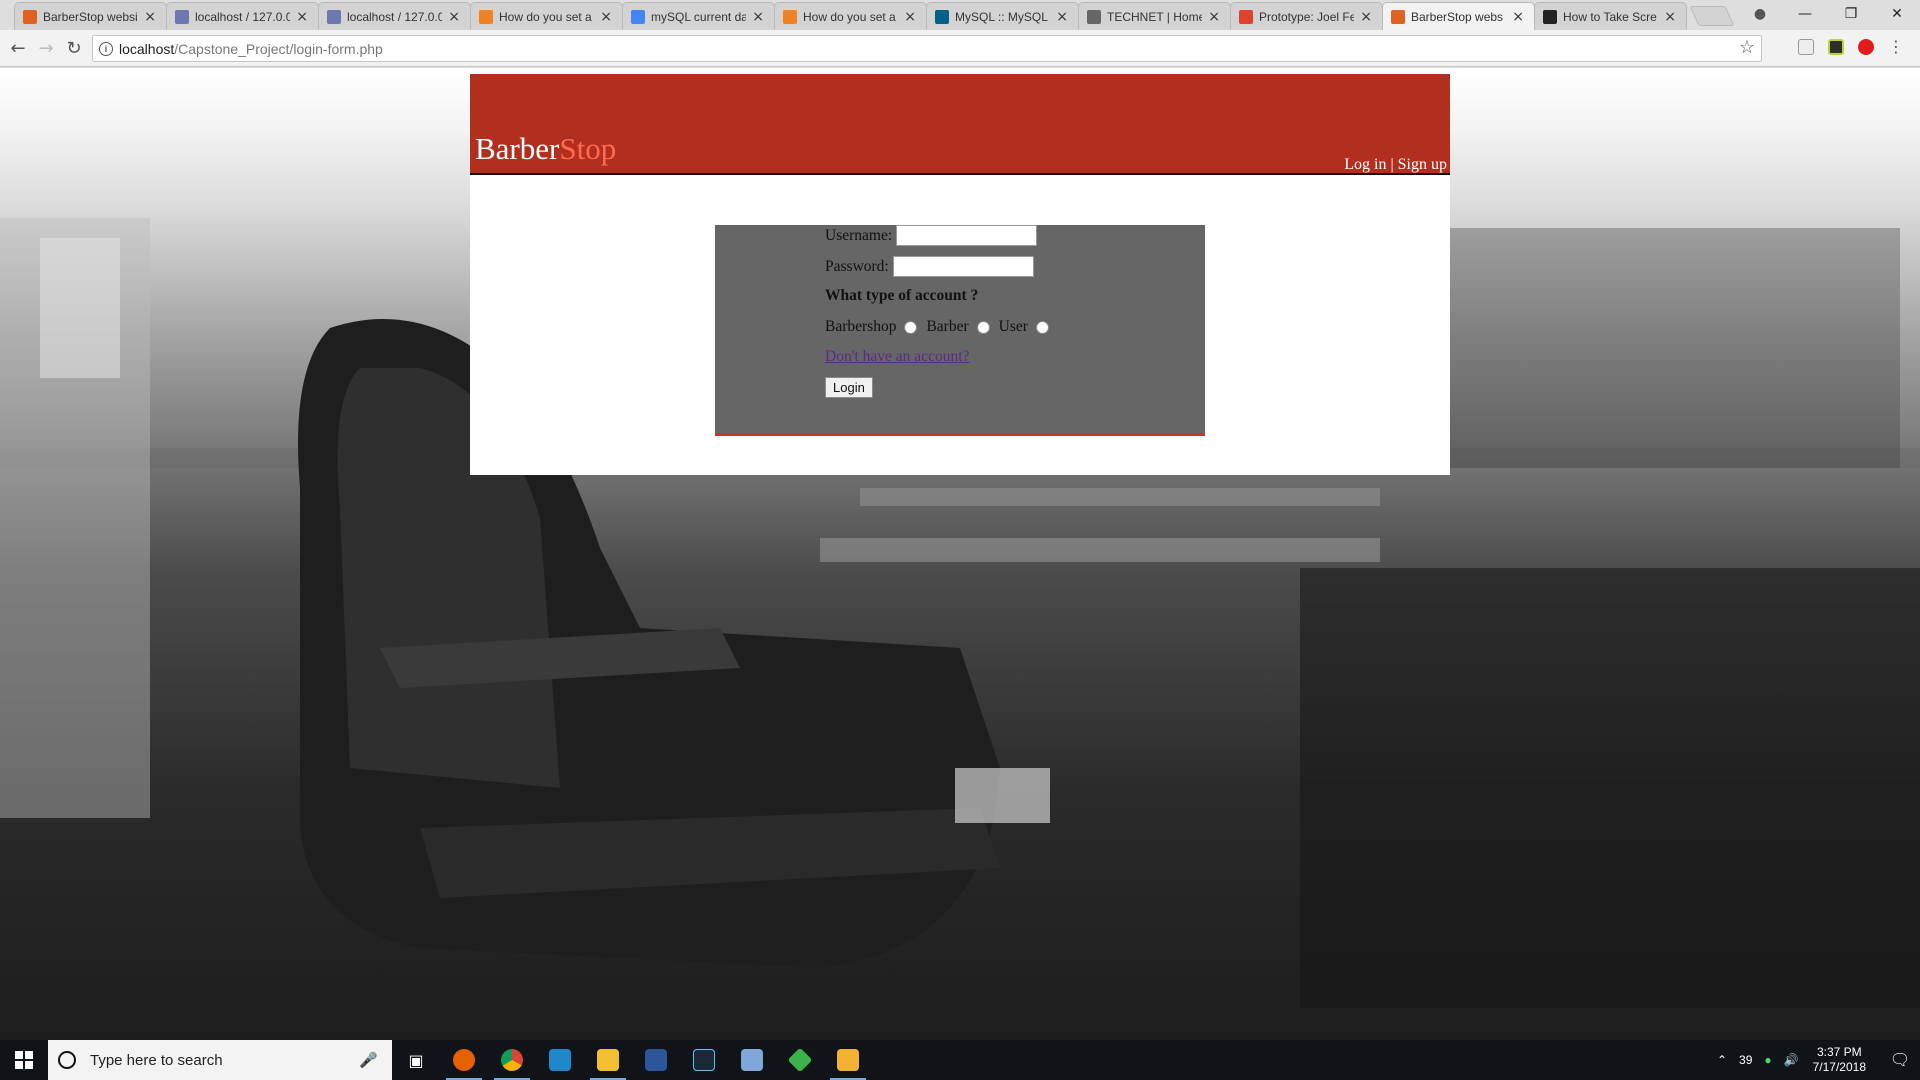  I want to click on password-input, so click(963, 266).